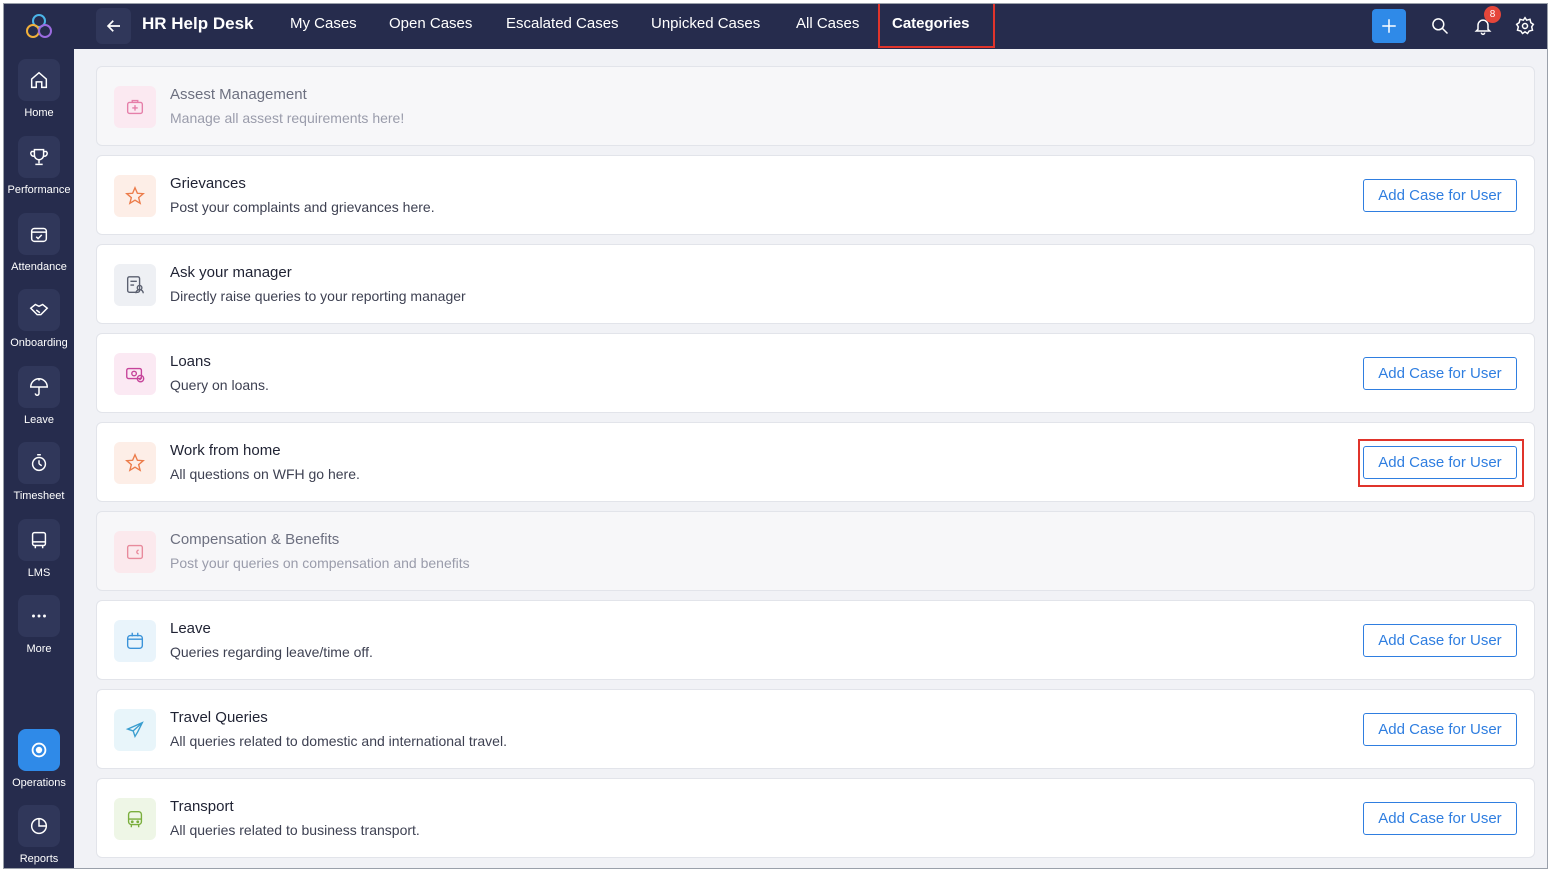 Image resolution: width=1552 pixels, height=876 pixels. I want to click on wallet-icon, so click(135, 552).